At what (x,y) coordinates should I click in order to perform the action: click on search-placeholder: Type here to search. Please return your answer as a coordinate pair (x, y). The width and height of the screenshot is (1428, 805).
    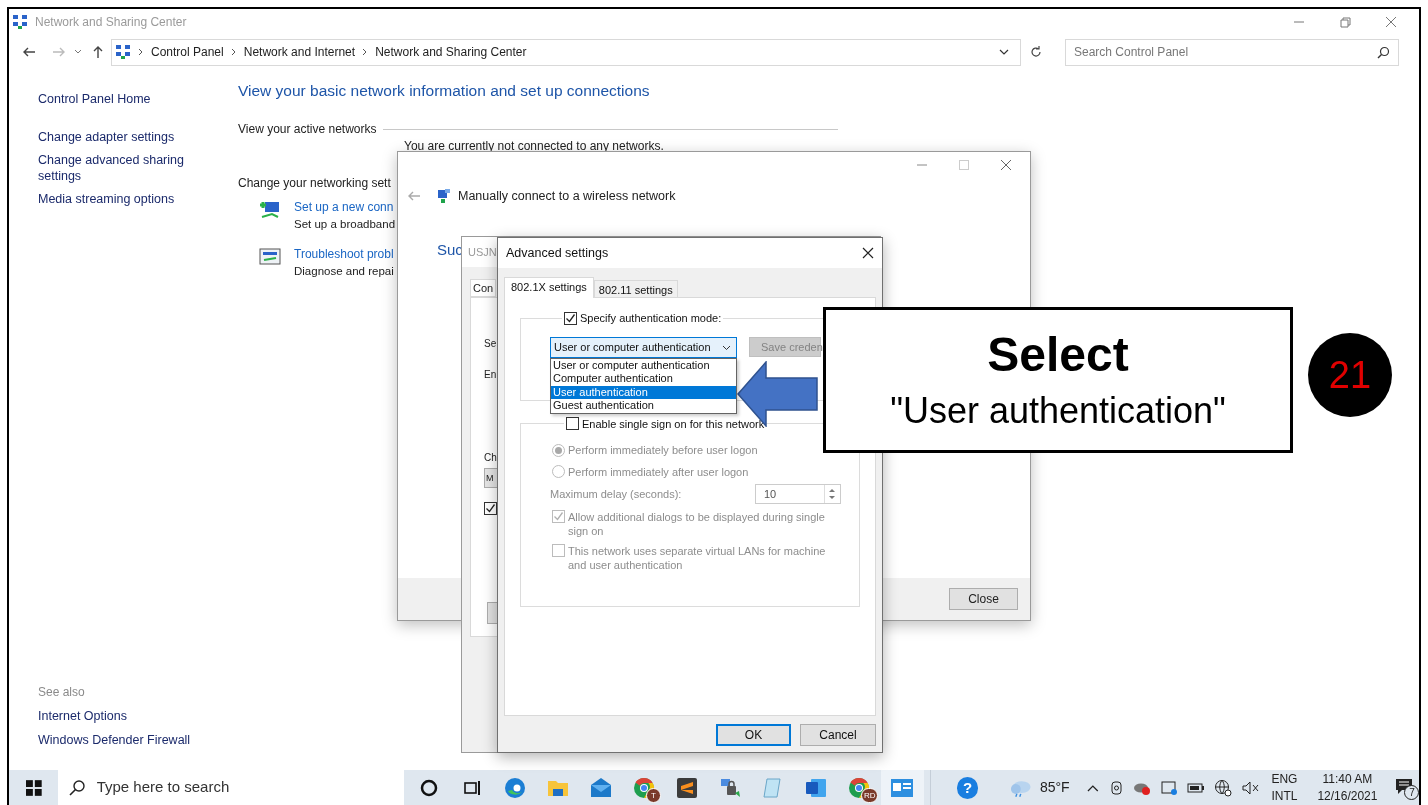
    Looking at the image, I should click on (163, 787).